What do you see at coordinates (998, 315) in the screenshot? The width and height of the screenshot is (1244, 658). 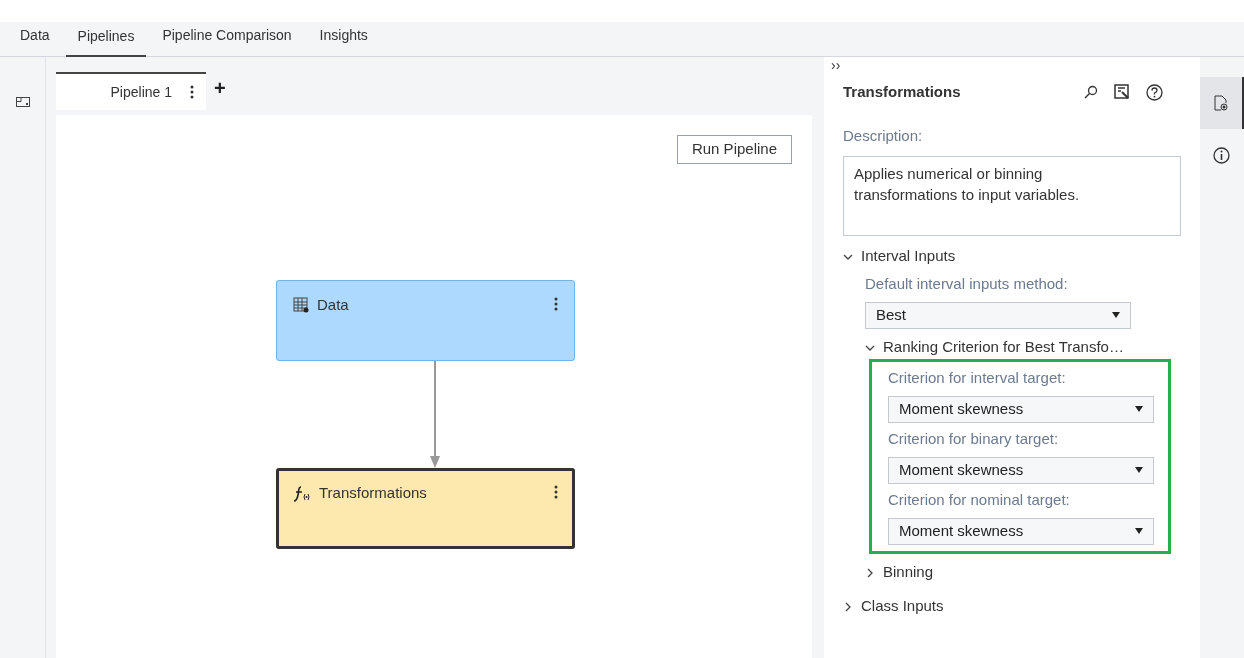 I see `dropdown: Best` at bounding box center [998, 315].